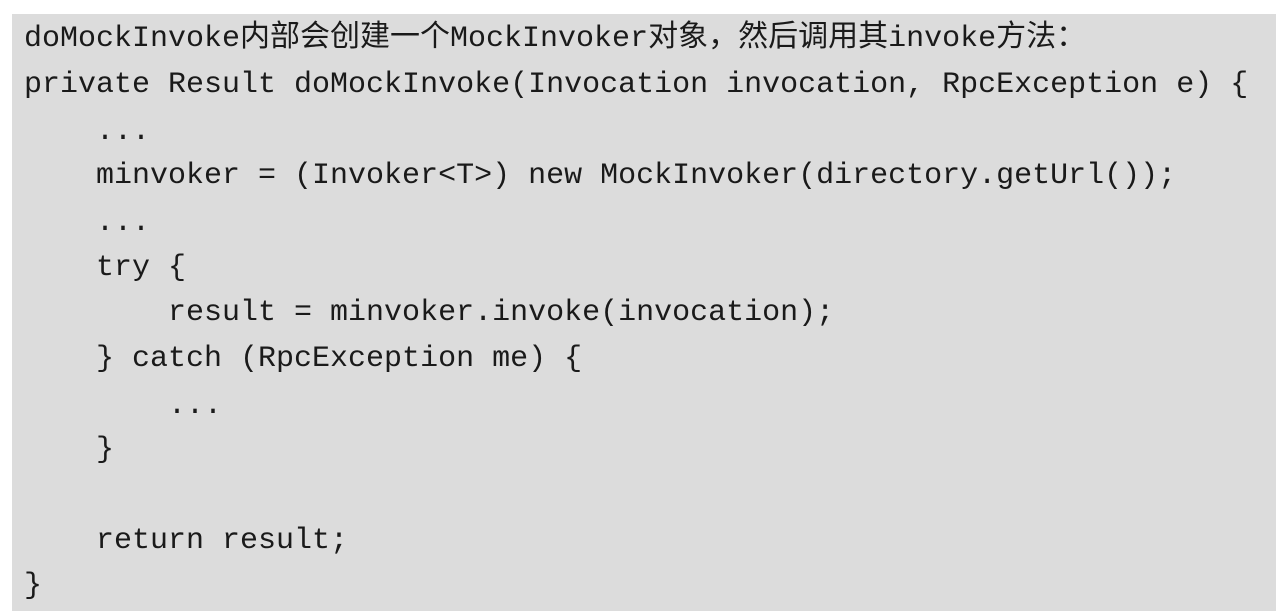 The width and height of the screenshot is (1280, 615). I want to click on code-line-9: }, so click(69, 450).